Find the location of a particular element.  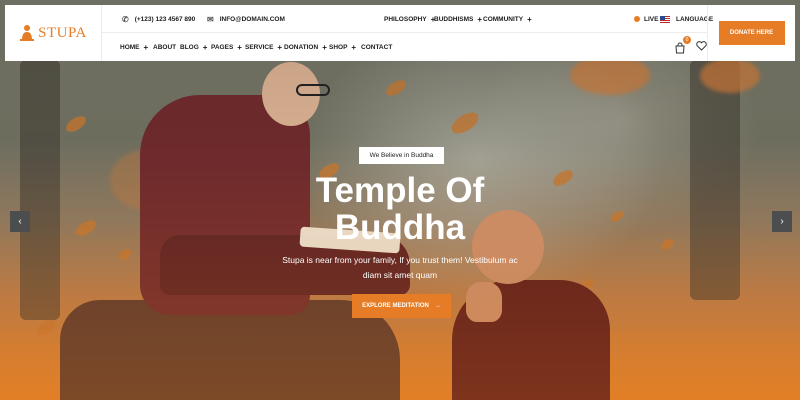

live-dot-icon is located at coordinates (637, 19).